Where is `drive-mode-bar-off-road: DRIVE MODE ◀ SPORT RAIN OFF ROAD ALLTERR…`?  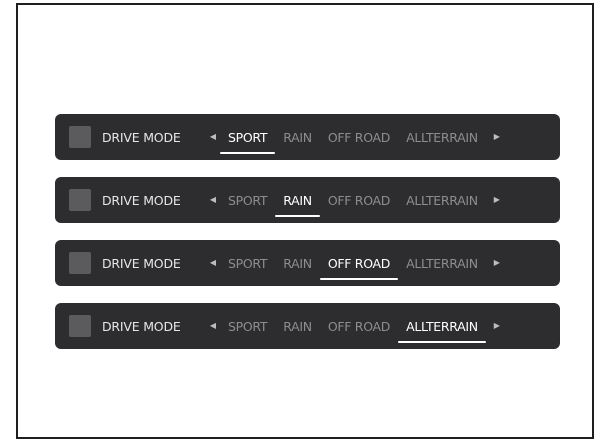 drive-mode-bar-off-road: DRIVE MODE ◀ SPORT RAIN OFF ROAD ALLTERR… is located at coordinates (307, 263).